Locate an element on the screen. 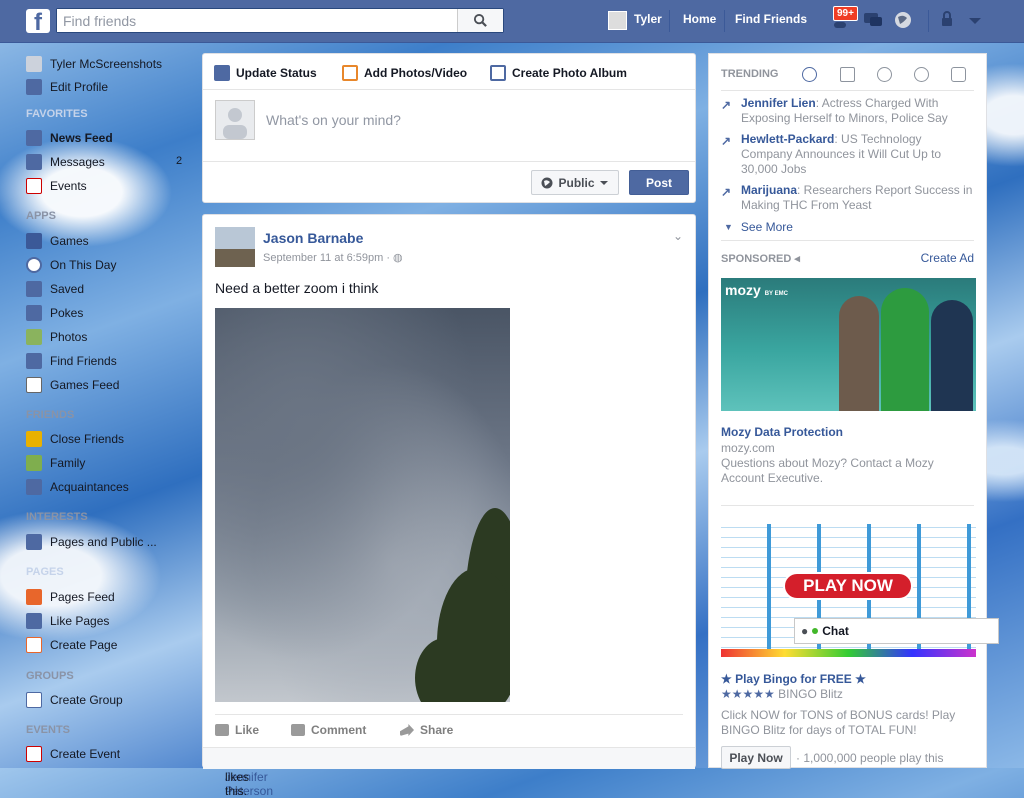 This screenshot has height=798, width=1024. sidebar-item-photos: Photos is located at coordinates (56, 337).